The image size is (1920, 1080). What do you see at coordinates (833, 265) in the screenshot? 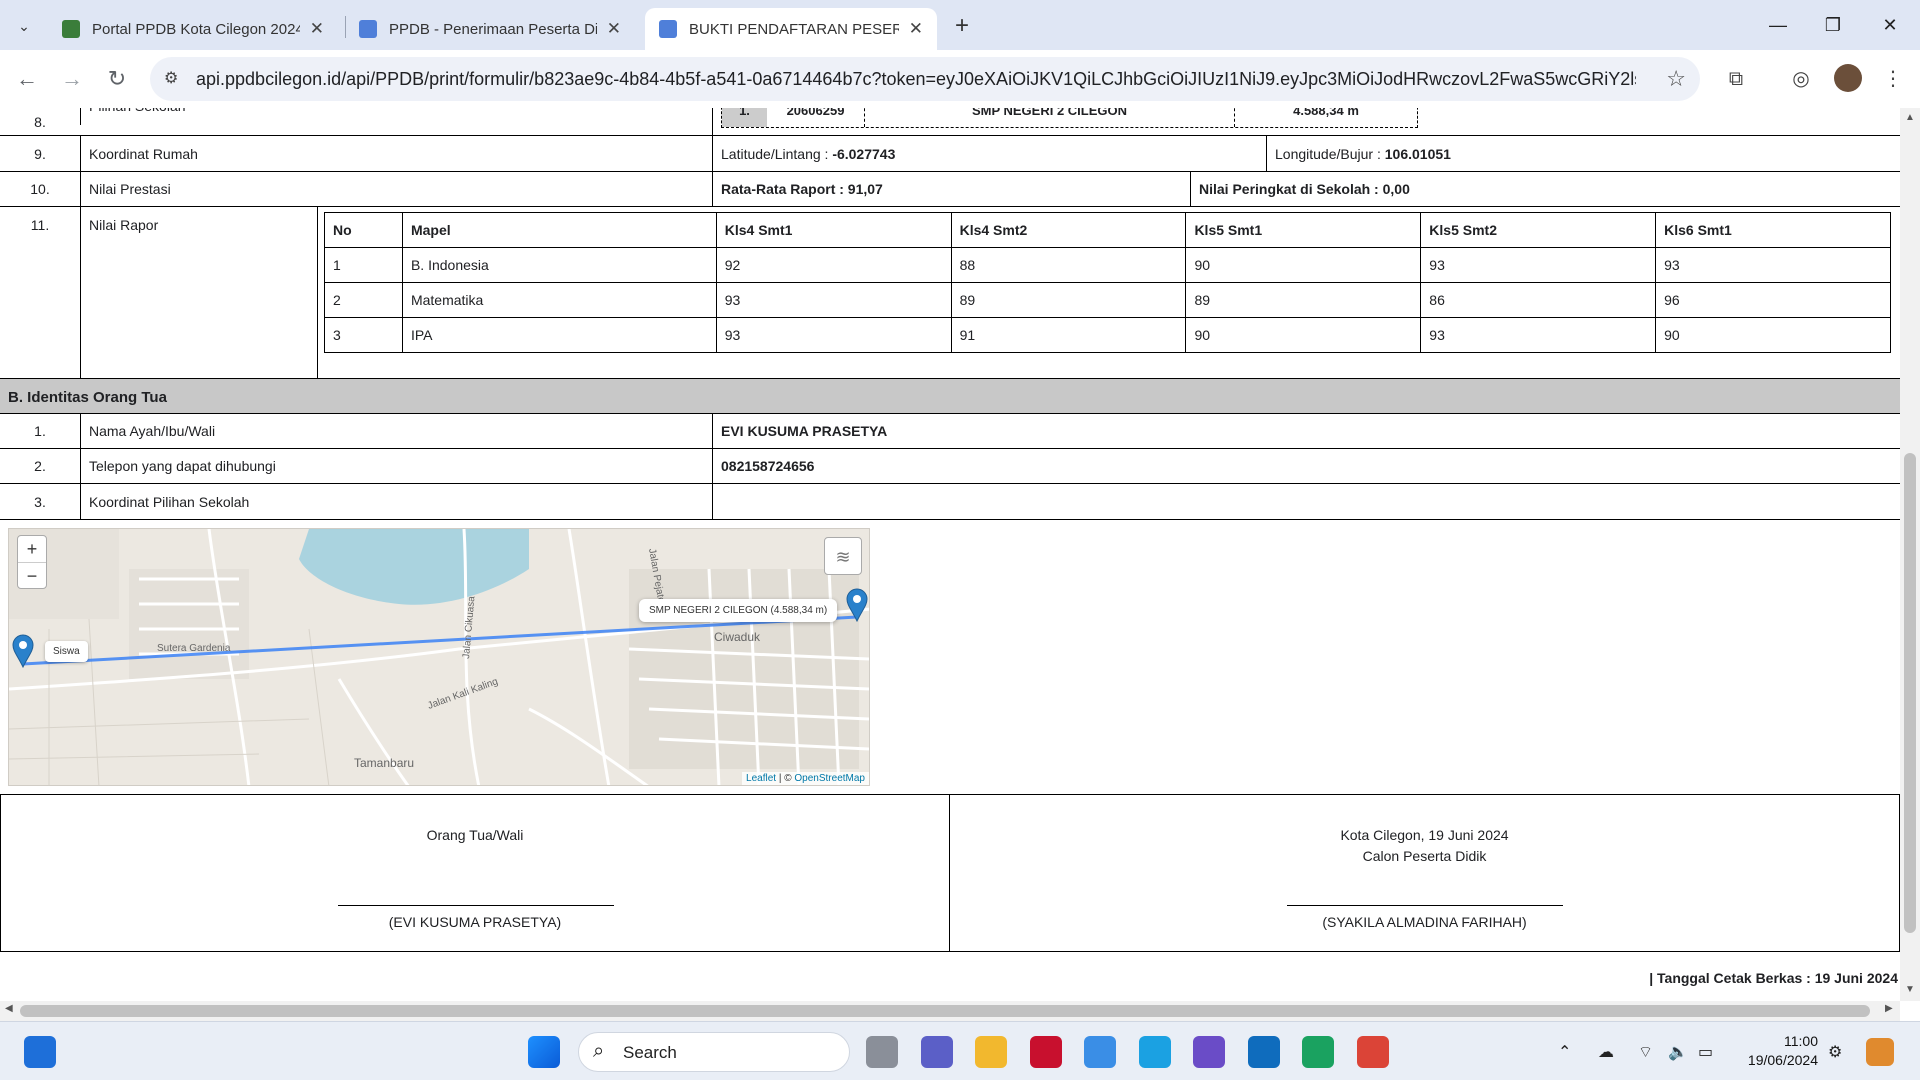
I see `cell-score: 92` at bounding box center [833, 265].